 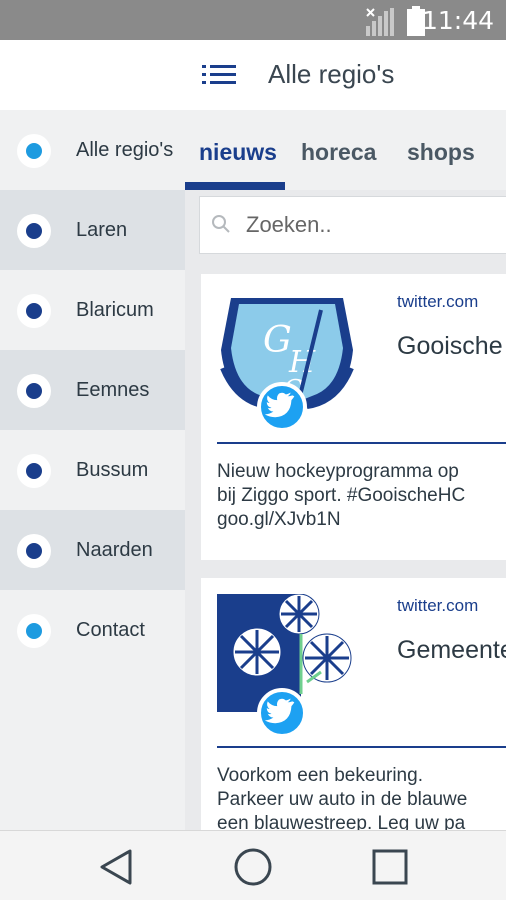 What do you see at coordinates (221, 224) in the screenshot?
I see `search-icon` at bounding box center [221, 224].